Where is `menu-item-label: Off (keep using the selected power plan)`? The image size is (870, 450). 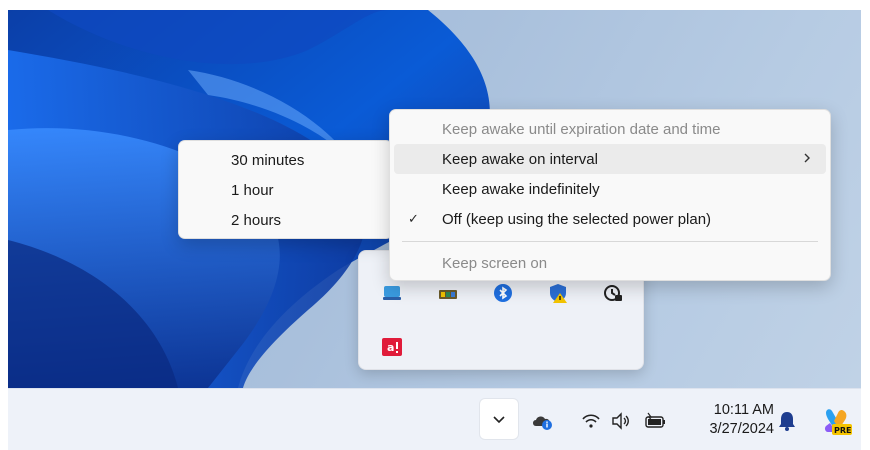
menu-item-label: Off (keep using the selected power plan) is located at coordinates (577, 219).